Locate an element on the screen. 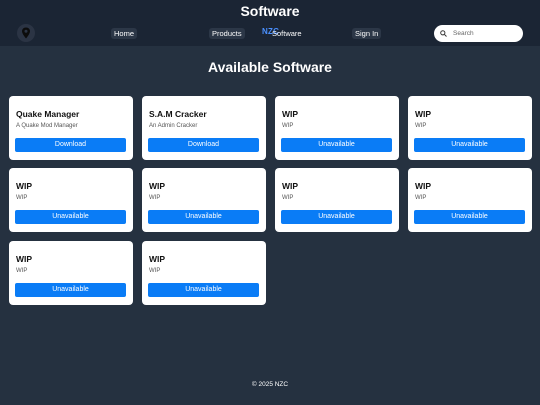  nav-products: Products is located at coordinates (227, 33).